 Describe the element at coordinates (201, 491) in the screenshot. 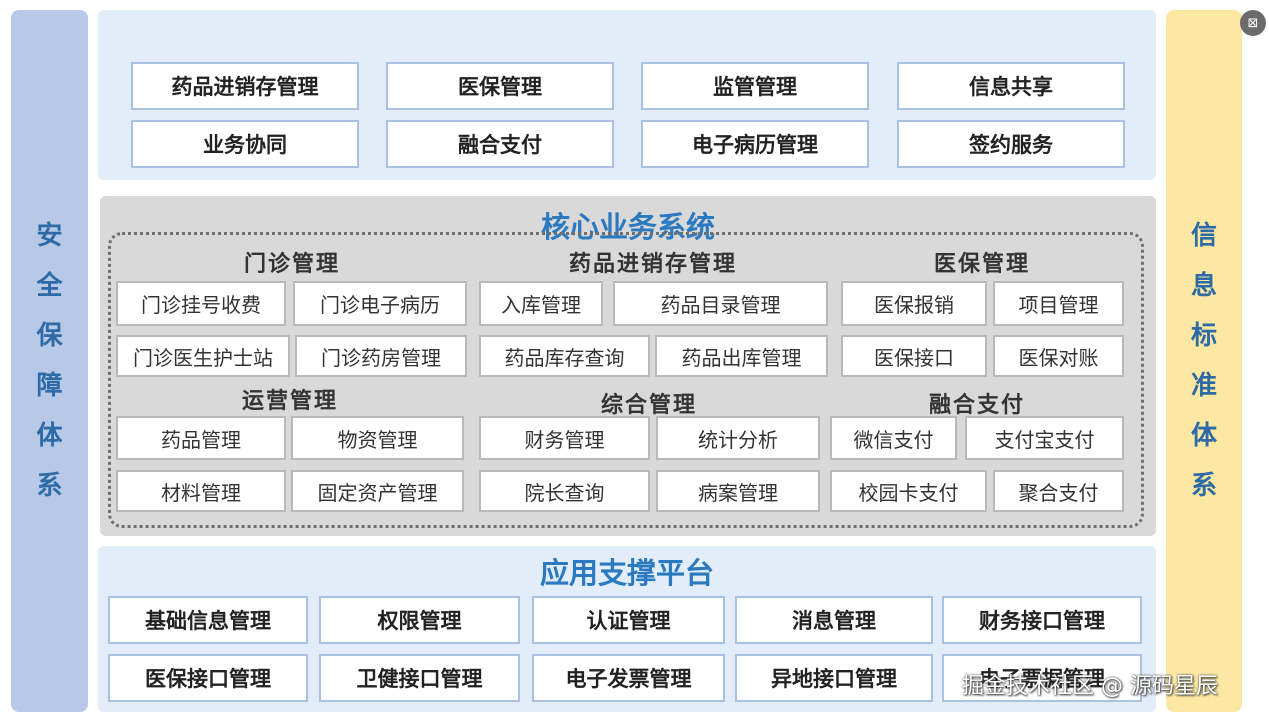

I see `core-item-box: 材料管理` at that location.